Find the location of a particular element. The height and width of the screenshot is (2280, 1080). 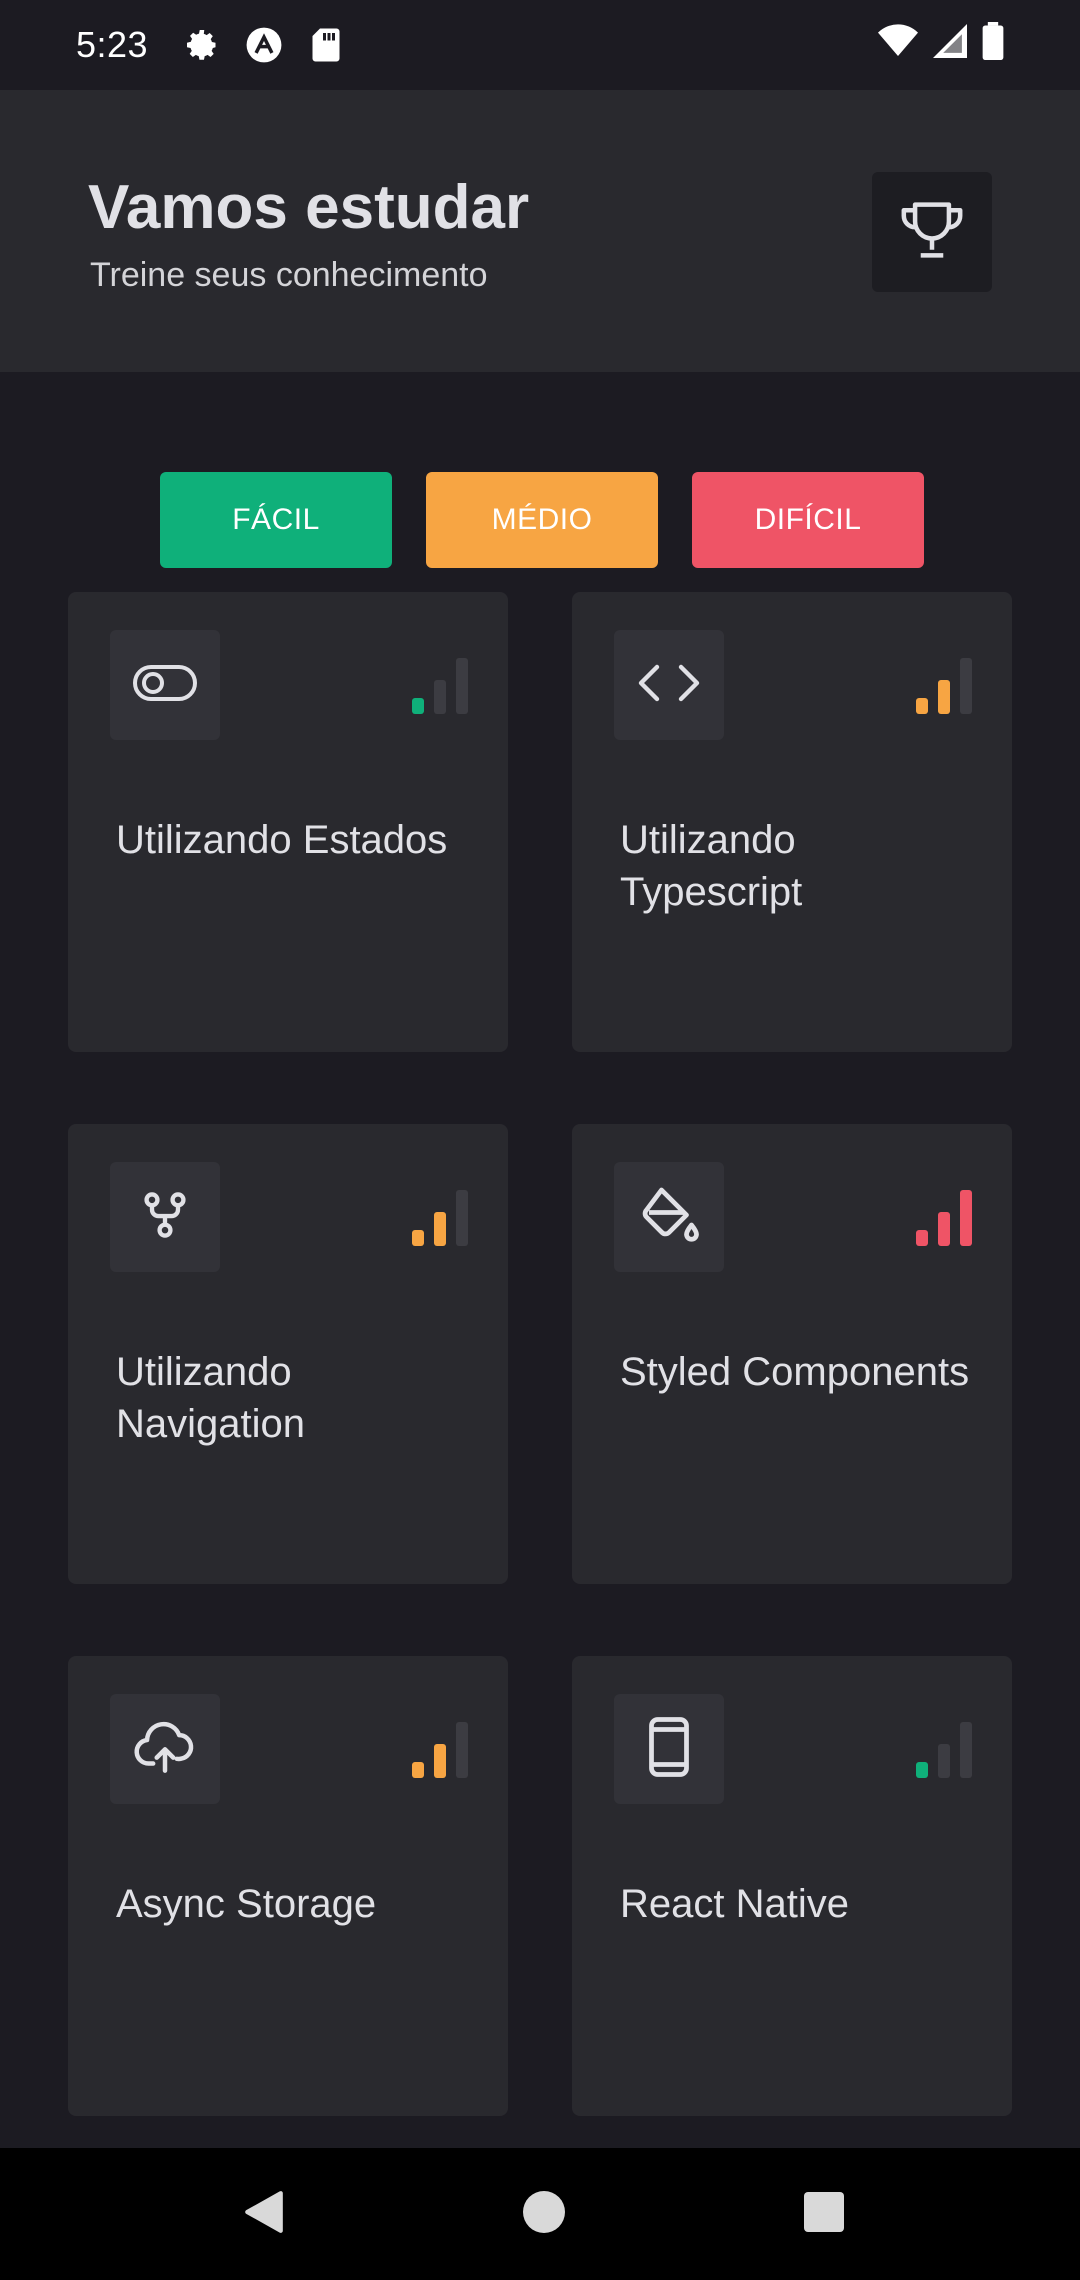

recents-icon is located at coordinates (824, 2214).